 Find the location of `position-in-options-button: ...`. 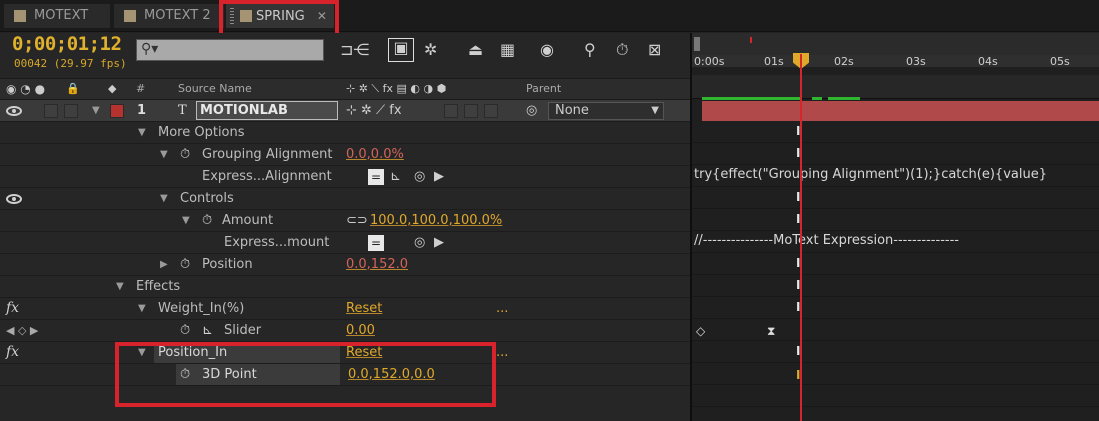

position-in-options-button: ... is located at coordinates (502, 352).